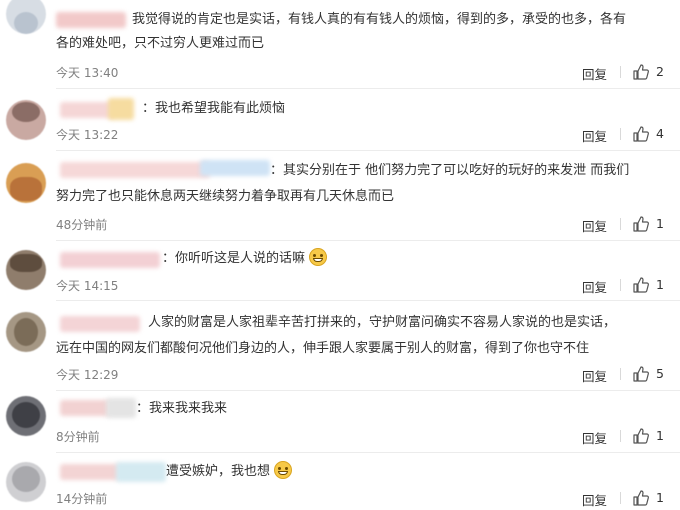 This screenshot has width=680, height=510. Describe the element at coordinates (82, 225) in the screenshot. I see `timestamp: 48分钟前` at that location.